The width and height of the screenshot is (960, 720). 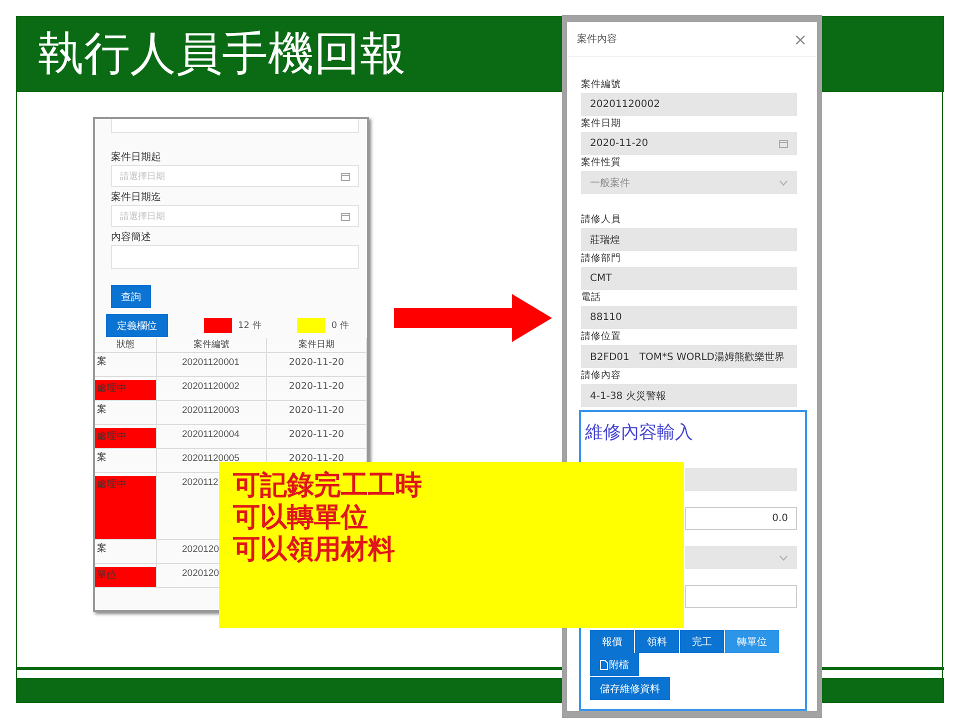 I want to click on input-field: 88110, so click(x=689, y=317).